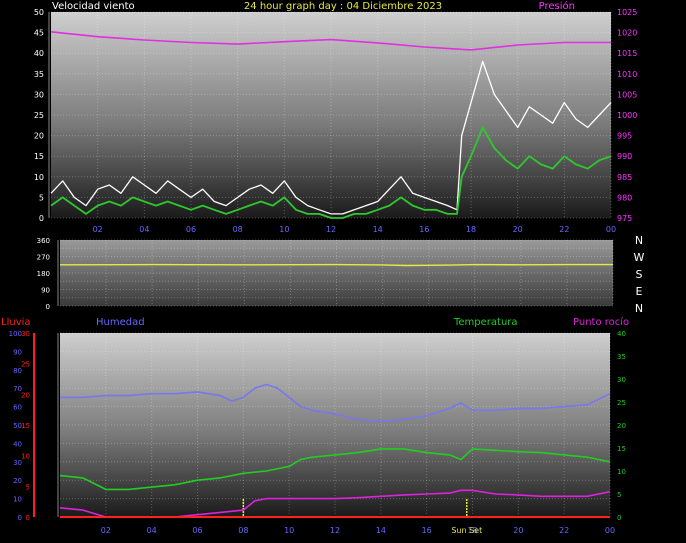 The image size is (686, 543). I want to click on y-tick-label: 1015, so click(627, 53).